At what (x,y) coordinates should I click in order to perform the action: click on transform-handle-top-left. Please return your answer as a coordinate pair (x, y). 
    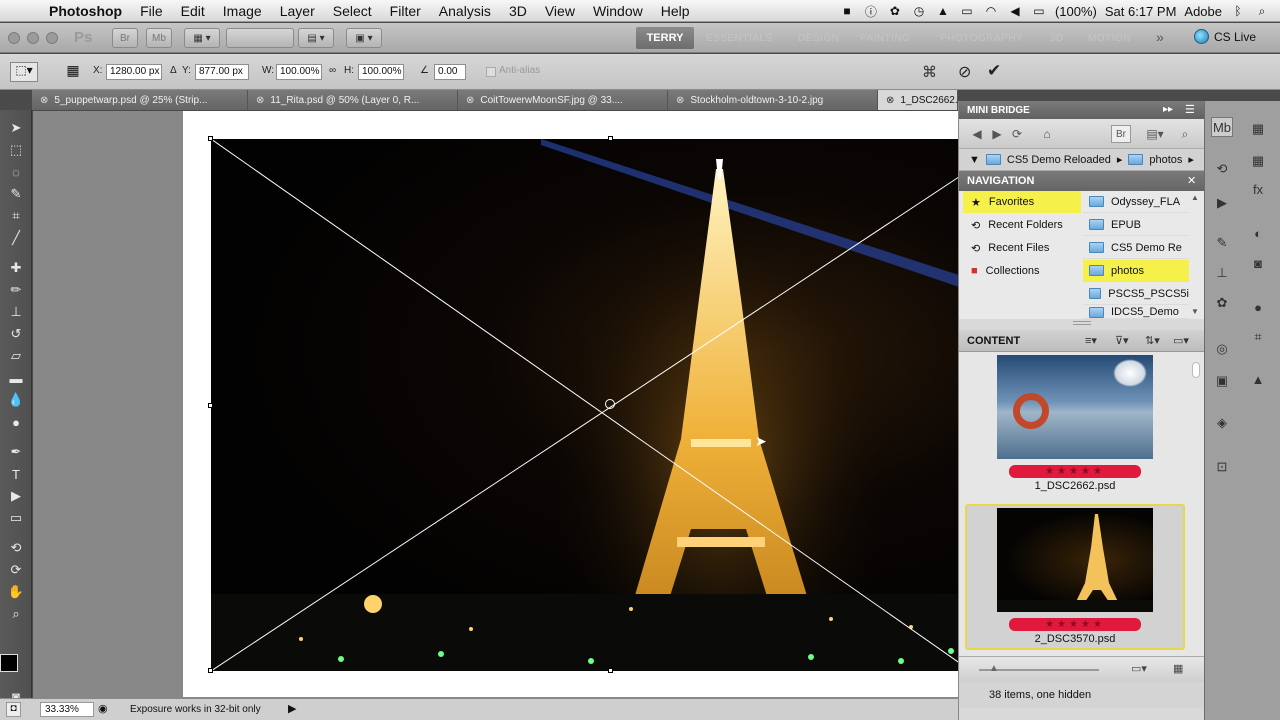
    Looking at the image, I should click on (210, 138).